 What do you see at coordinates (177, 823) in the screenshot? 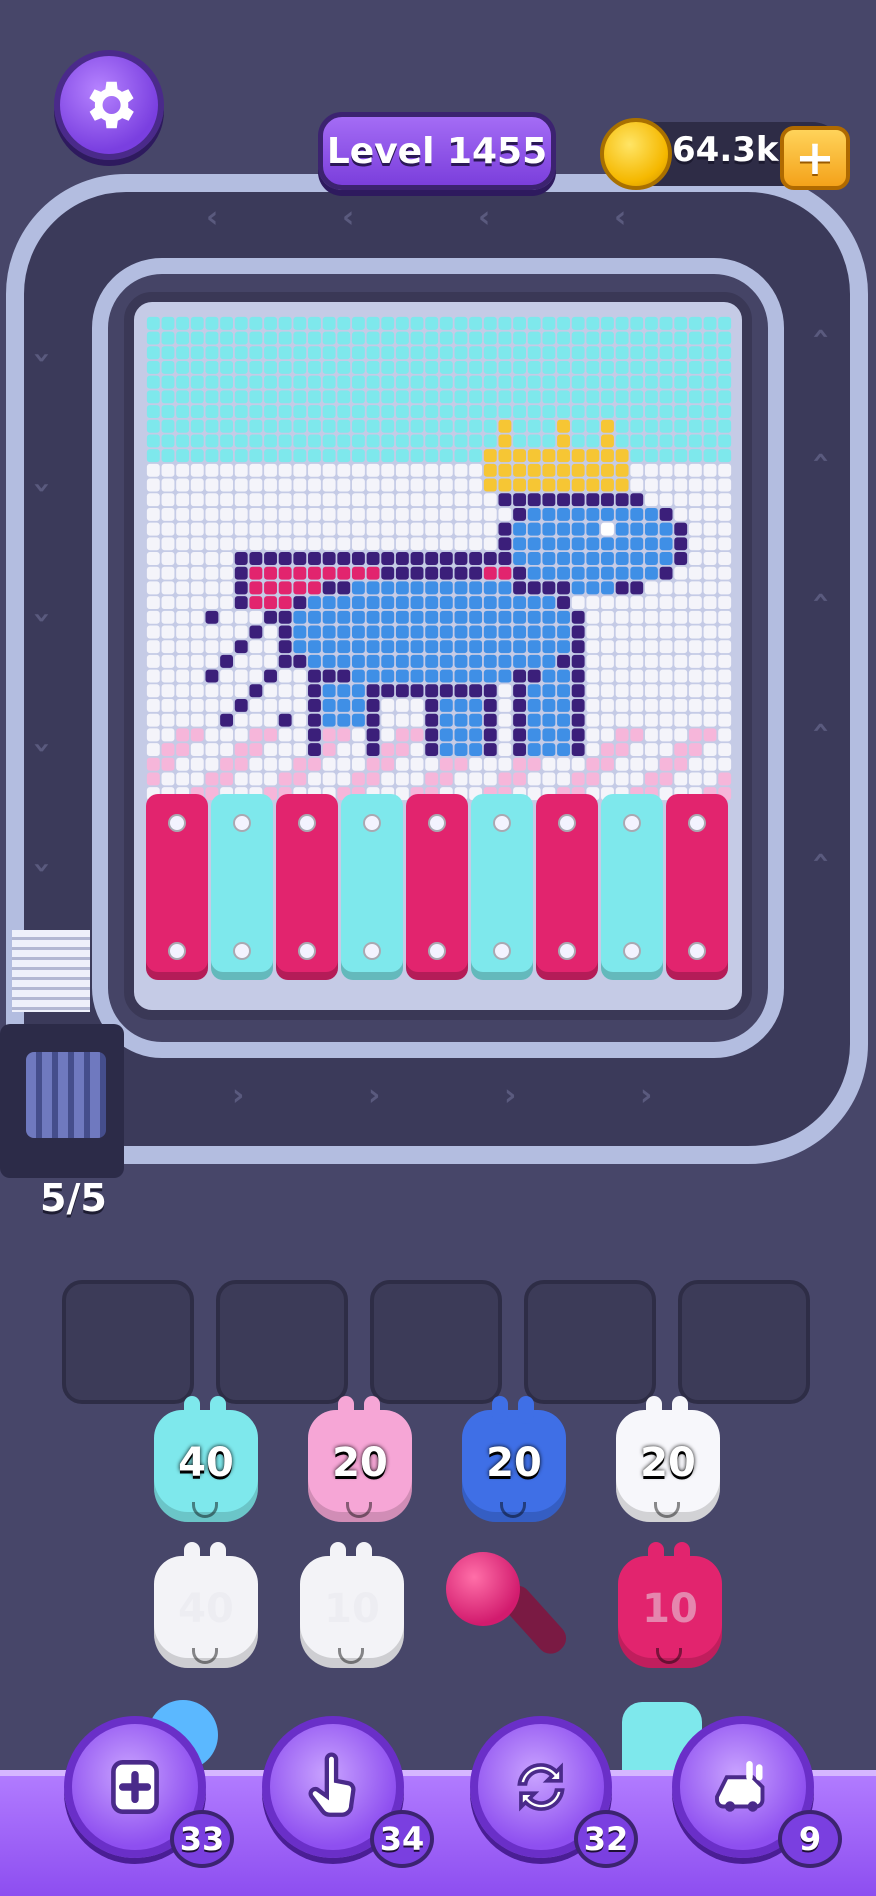
I see `gate-hole` at bounding box center [177, 823].